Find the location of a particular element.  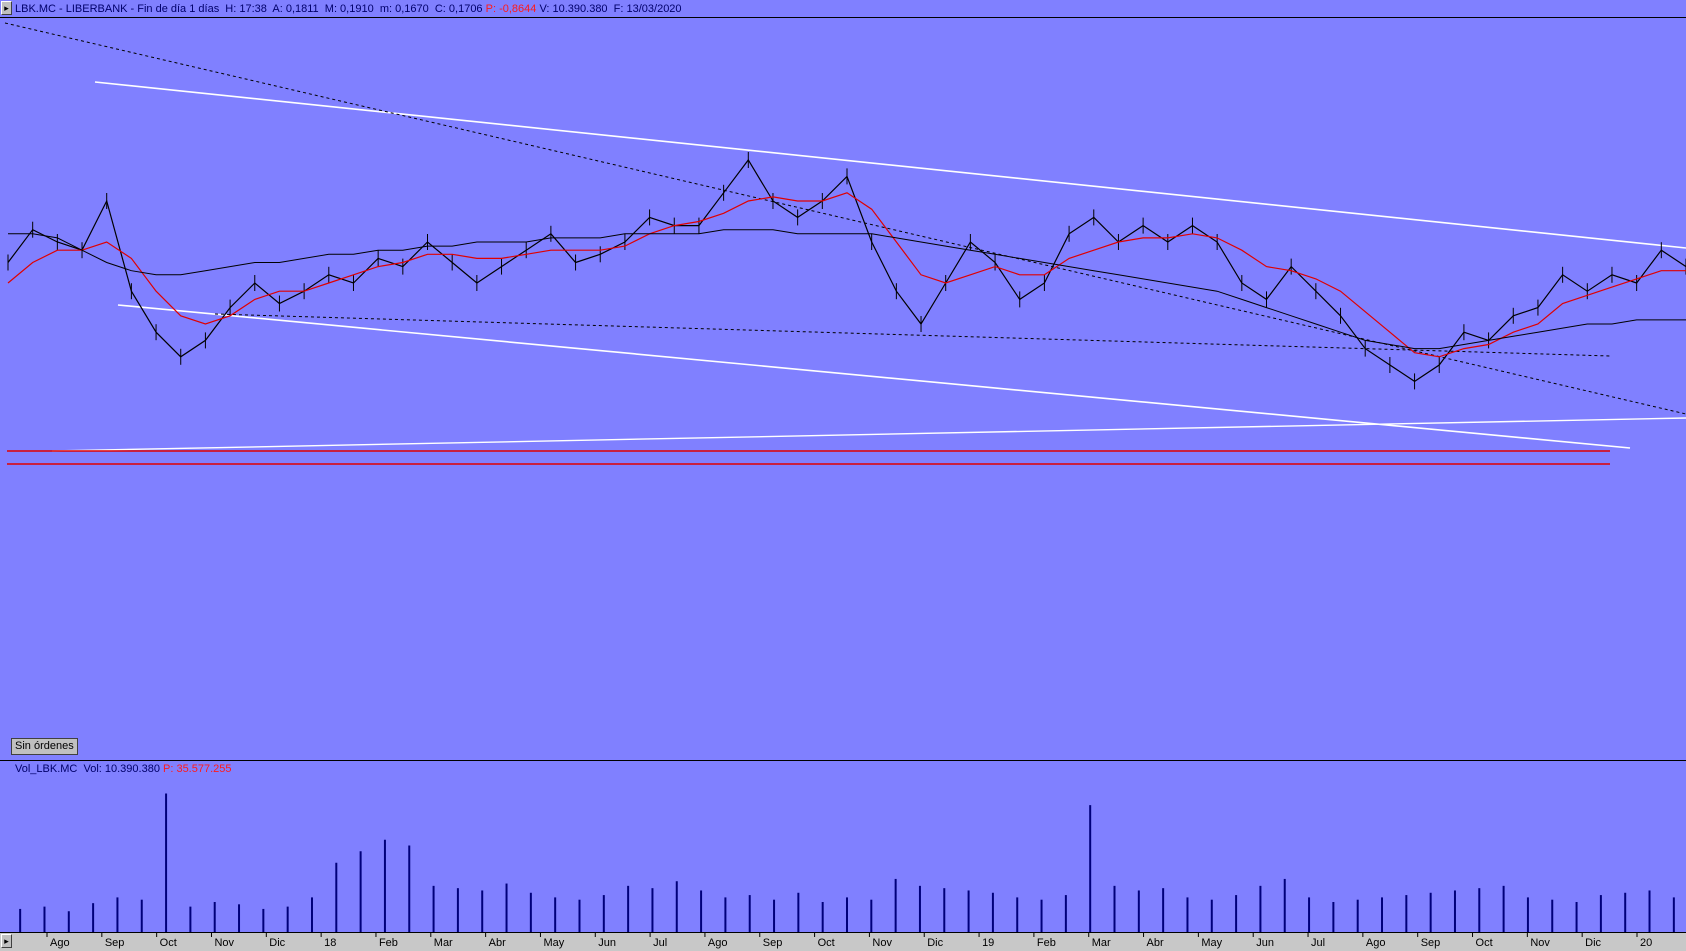

volume-header-p: P: 35.577.255 is located at coordinates (197, 769).